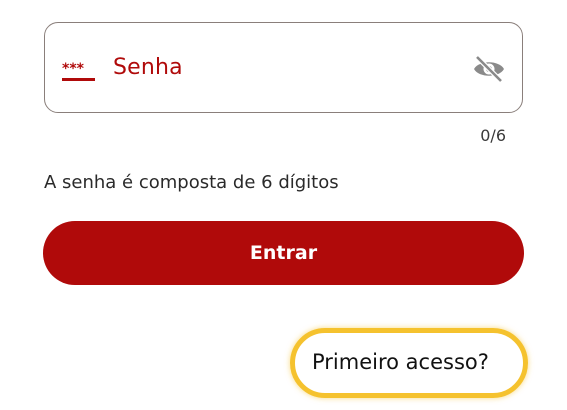  I want to click on first-access-link: Primeiro acesso?, so click(400, 362).